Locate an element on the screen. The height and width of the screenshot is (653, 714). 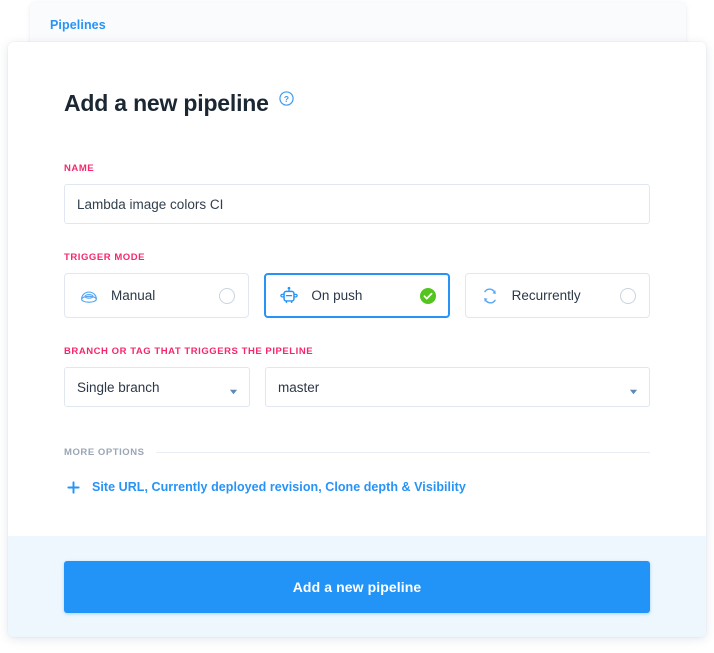
branch-selects-row: Single branch master is located at coordinates (357, 387).